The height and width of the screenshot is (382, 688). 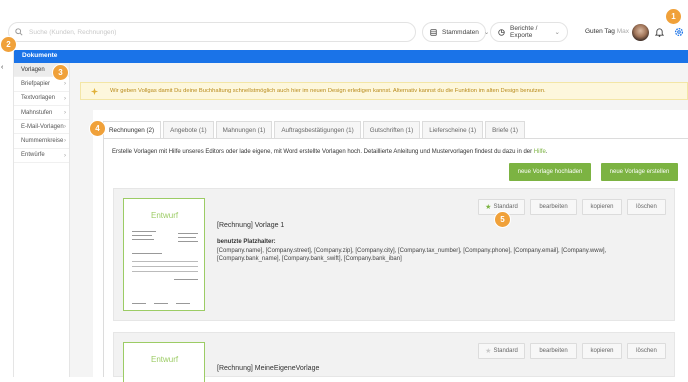 I want to click on berichte-menu: Berichte / Exporte ⌄, so click(x=529, y=32).